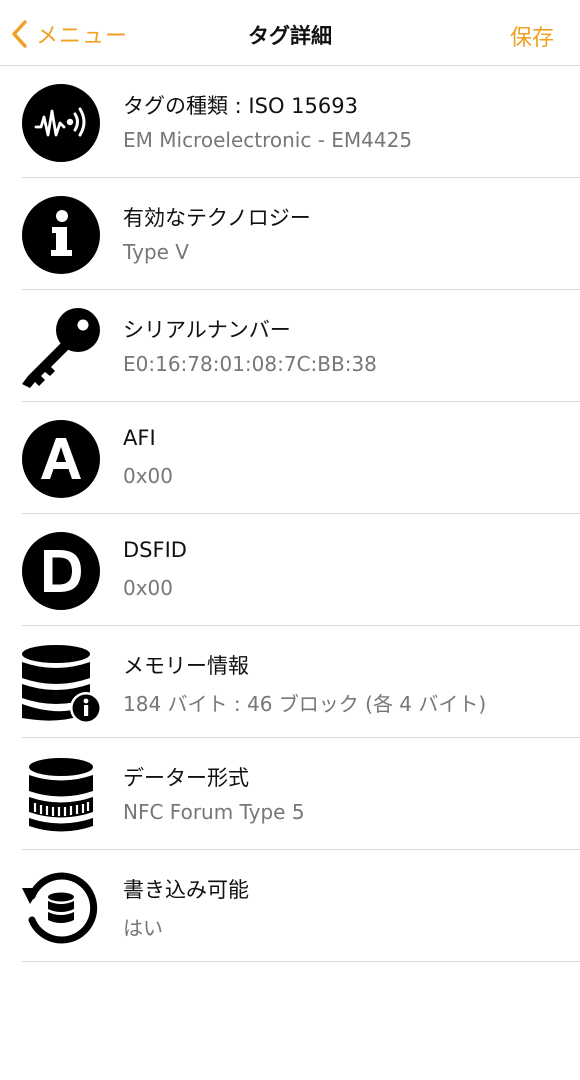 Image resolution: width=580 pixels, height=1080 pixels. I want to click on row-title: 書き込み可能, so click(186, 890).